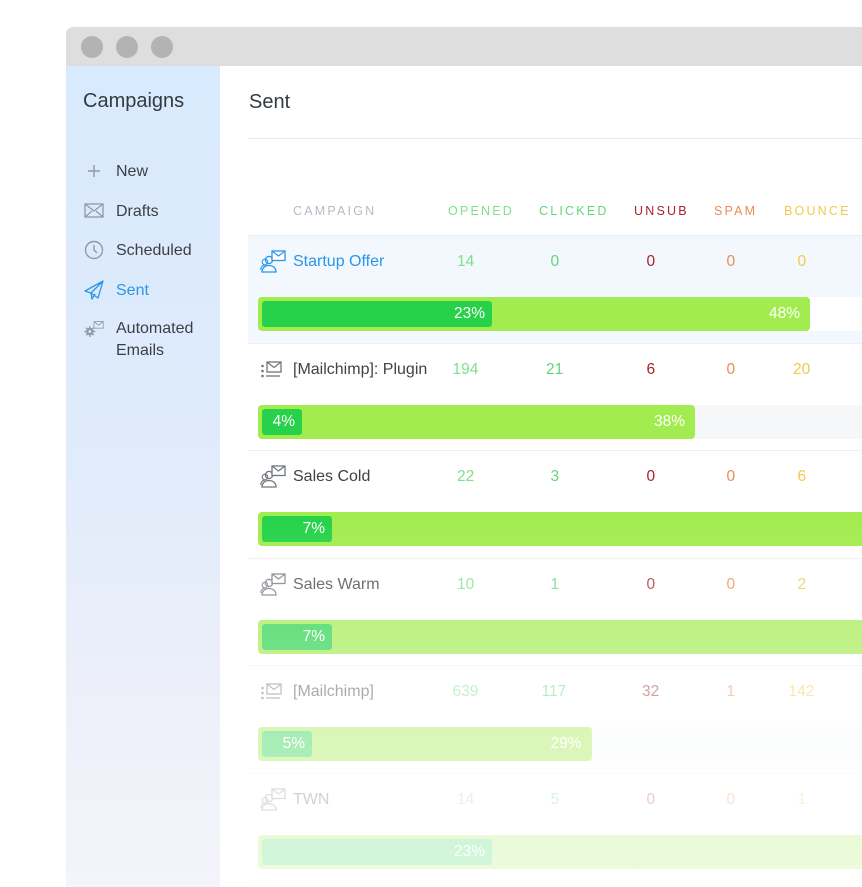  Describe the element at coordinates (555, 720) in the screenshot. I see `campaign-row: [Mailchimp] 639 117 32 1 142 29% 5%` at that location.